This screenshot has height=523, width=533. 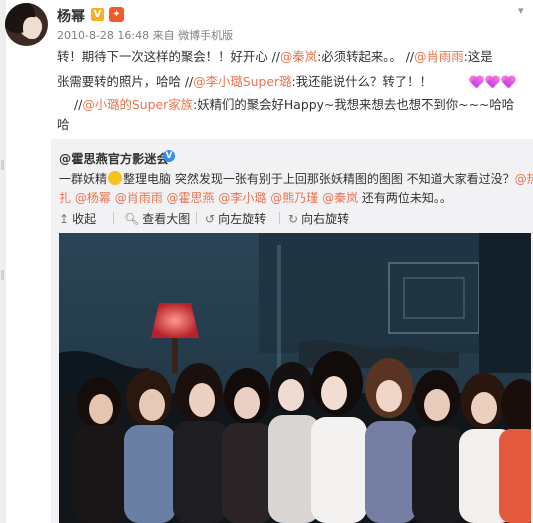 I want to click on text-segment: :必须转起来。。 //, so click(x=366, y=56).